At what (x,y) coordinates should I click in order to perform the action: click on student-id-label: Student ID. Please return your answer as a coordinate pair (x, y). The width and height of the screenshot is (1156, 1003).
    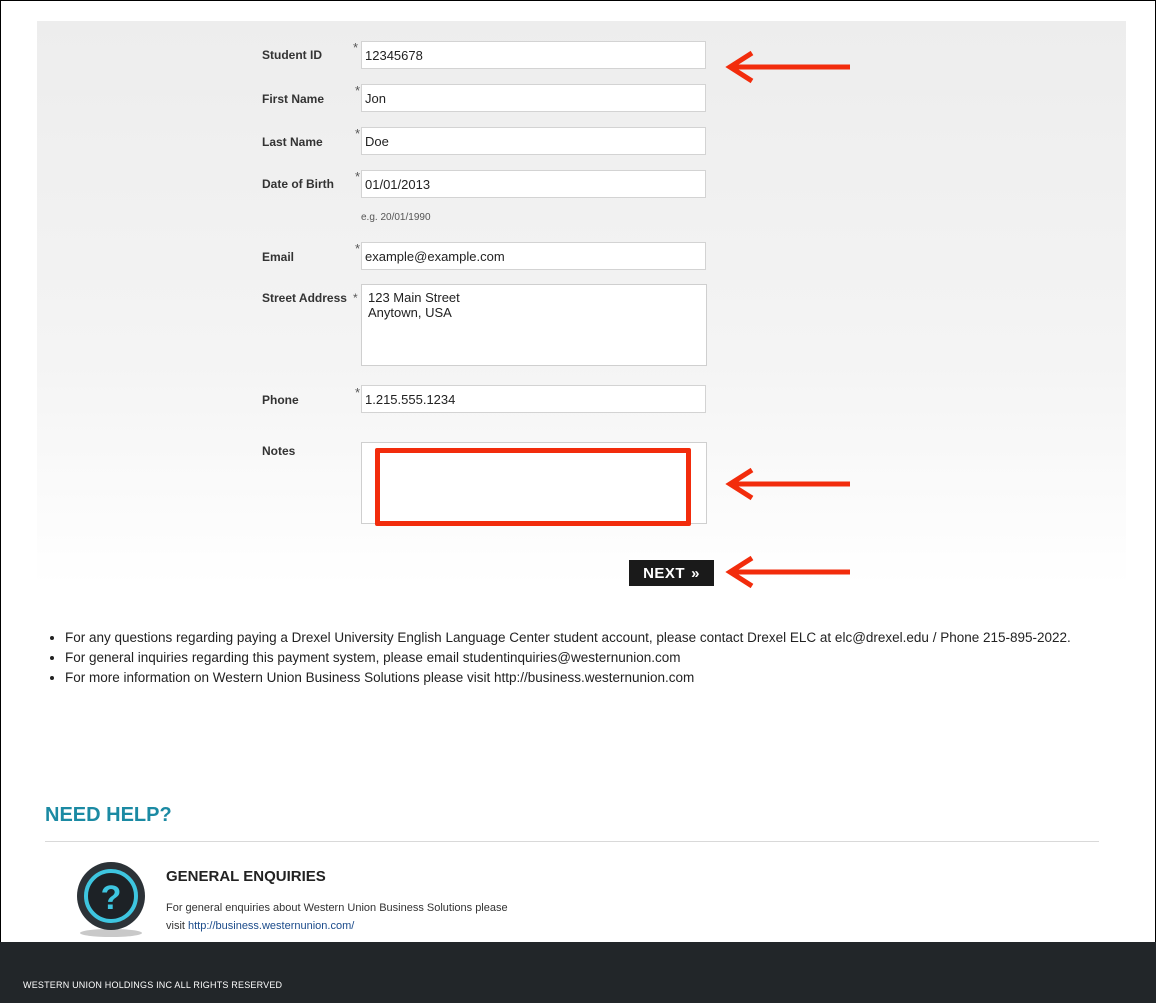
    Looking at the image, I should click on (292, 55).